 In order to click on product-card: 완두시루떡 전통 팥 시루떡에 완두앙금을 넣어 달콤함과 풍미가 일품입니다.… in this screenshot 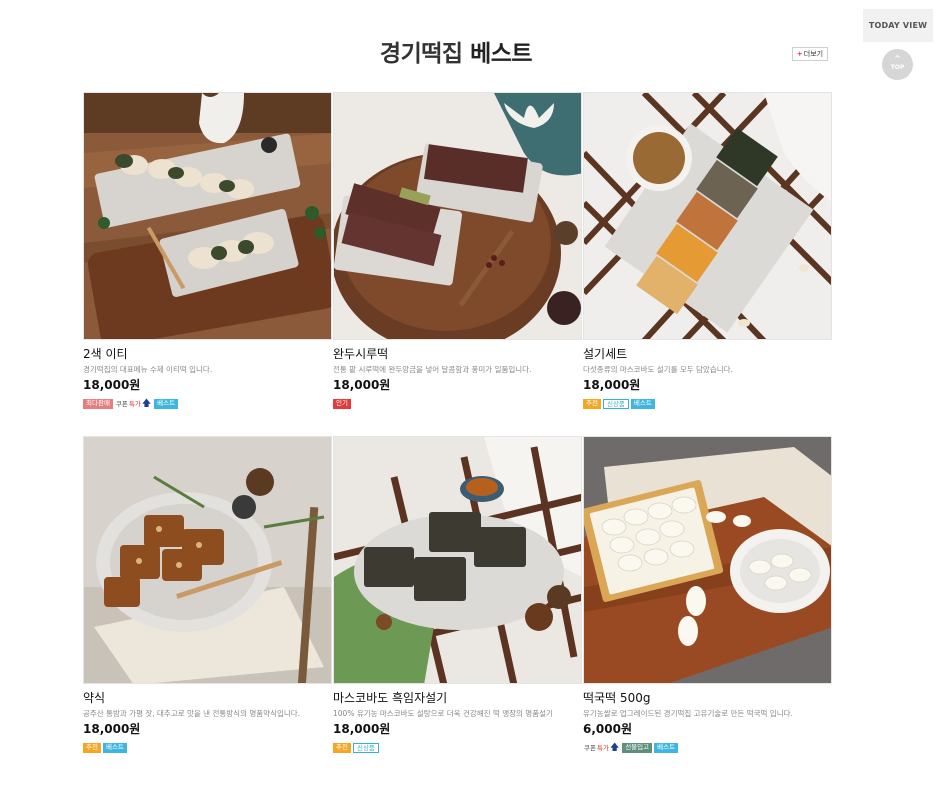, I will do `click(457, 251)`.